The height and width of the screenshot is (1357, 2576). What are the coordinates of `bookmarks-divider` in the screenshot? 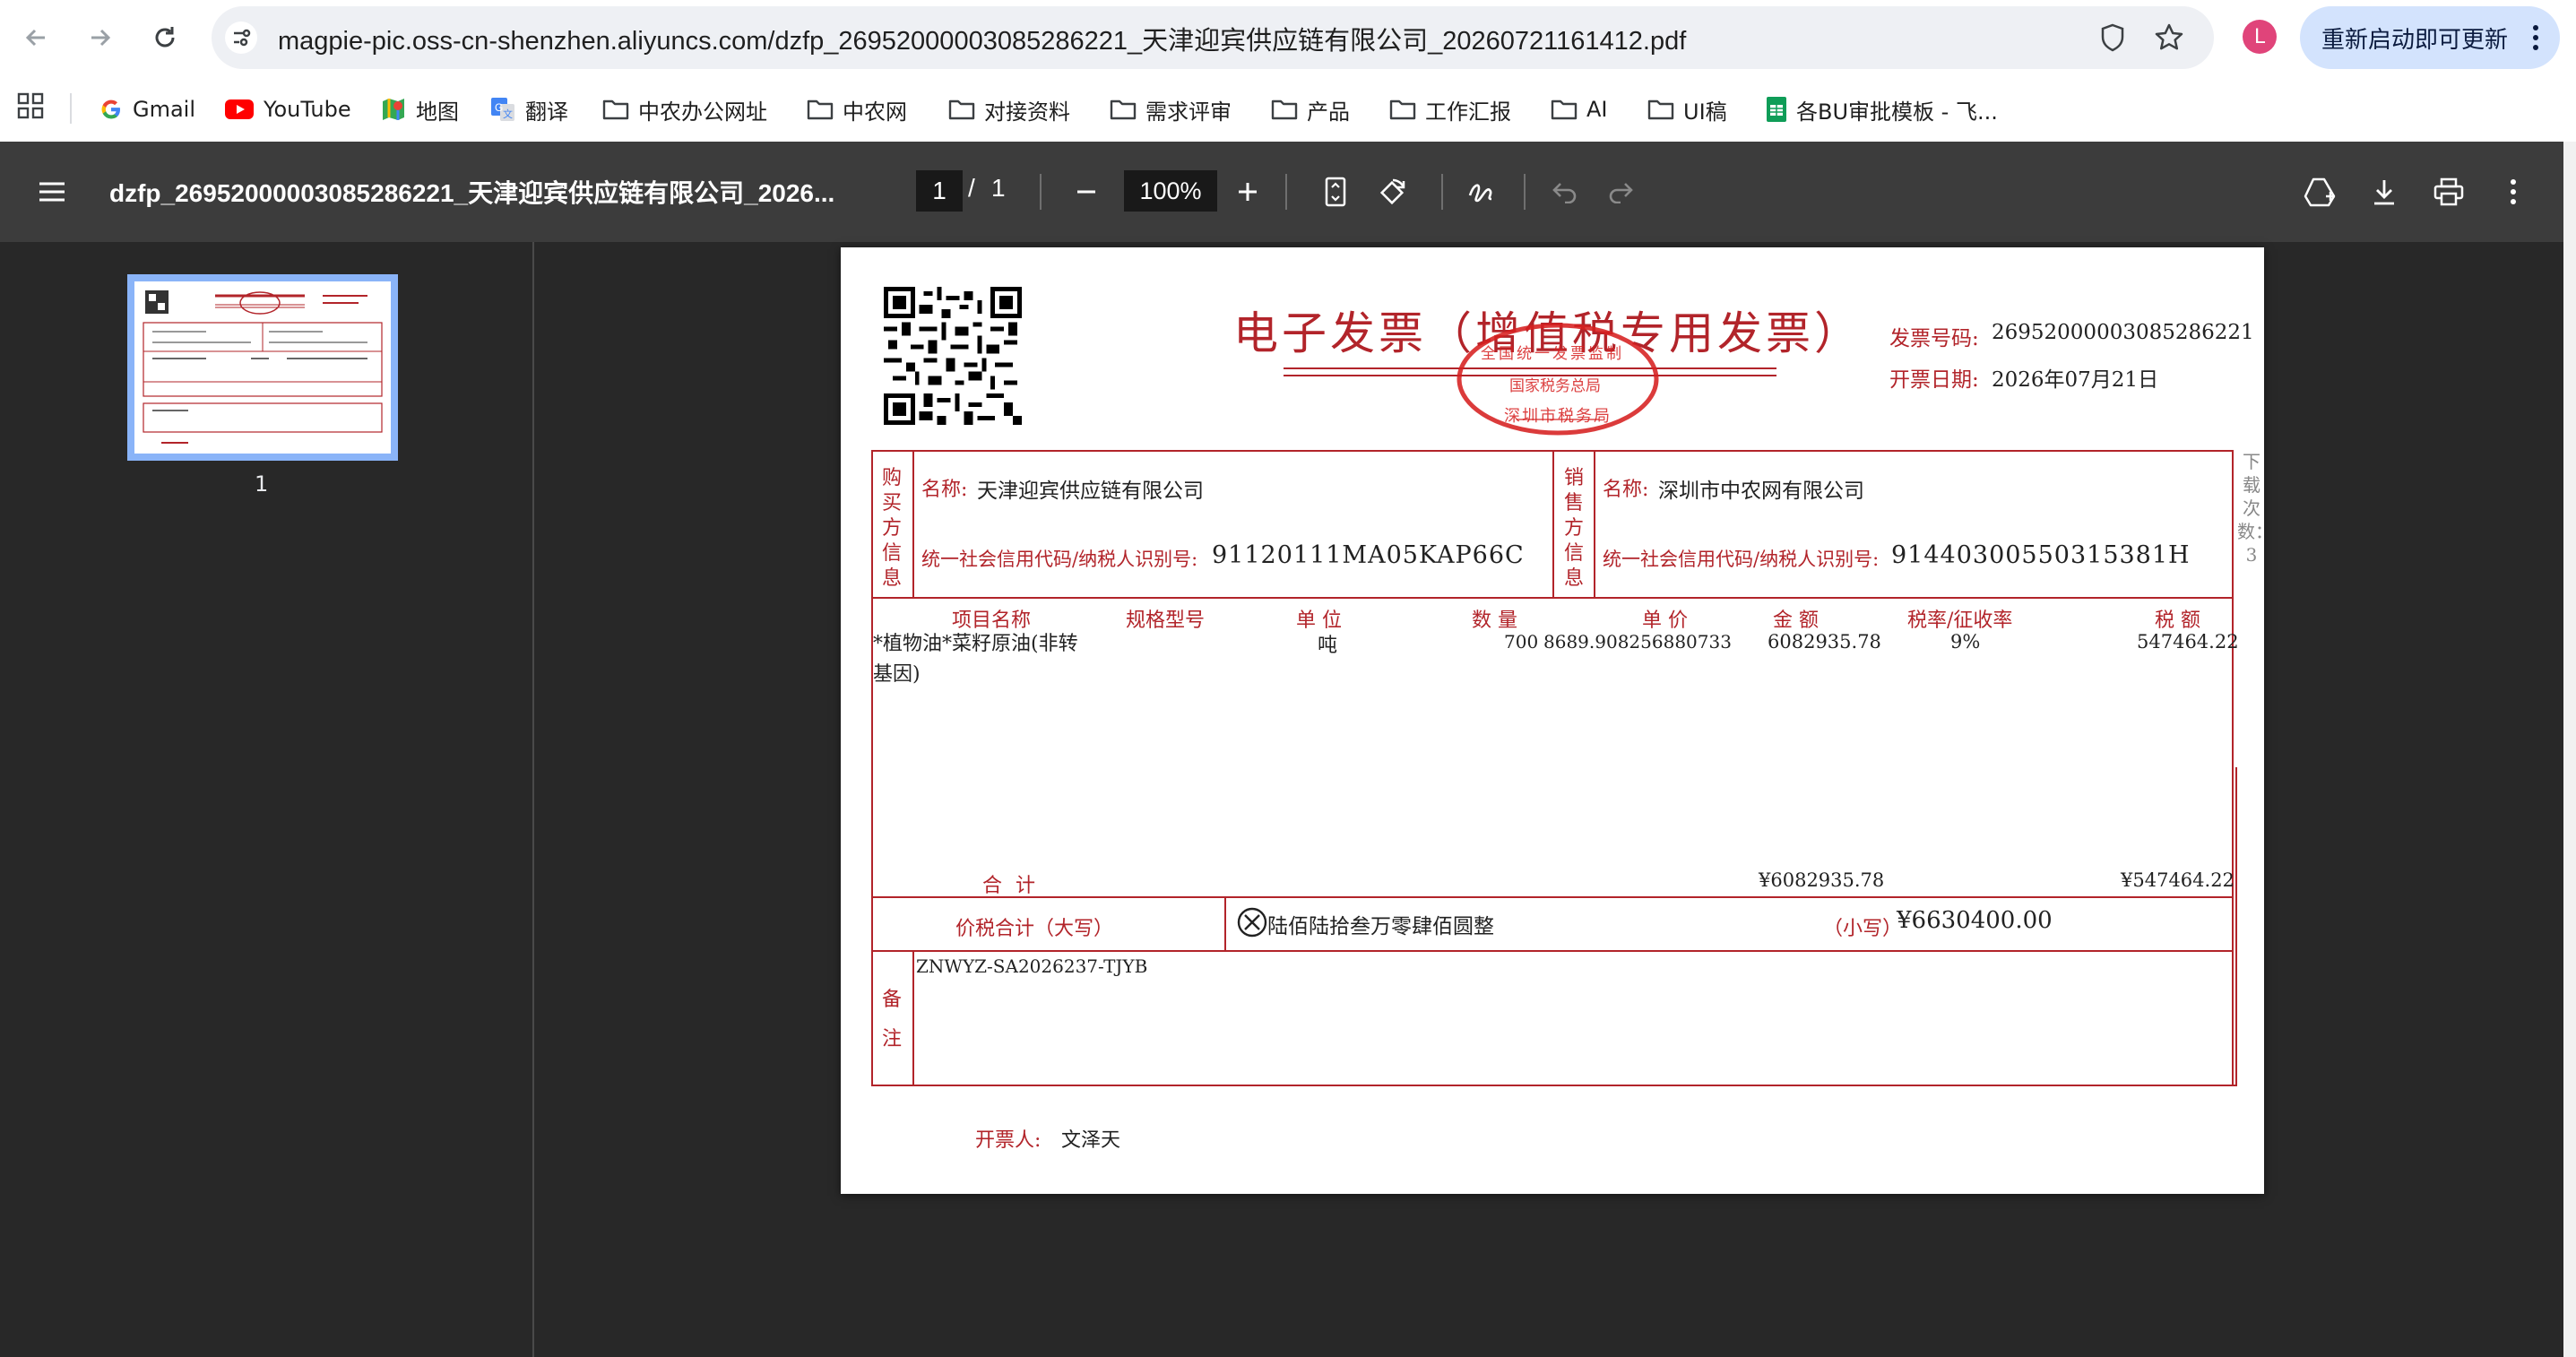 It's located at (71, 108).